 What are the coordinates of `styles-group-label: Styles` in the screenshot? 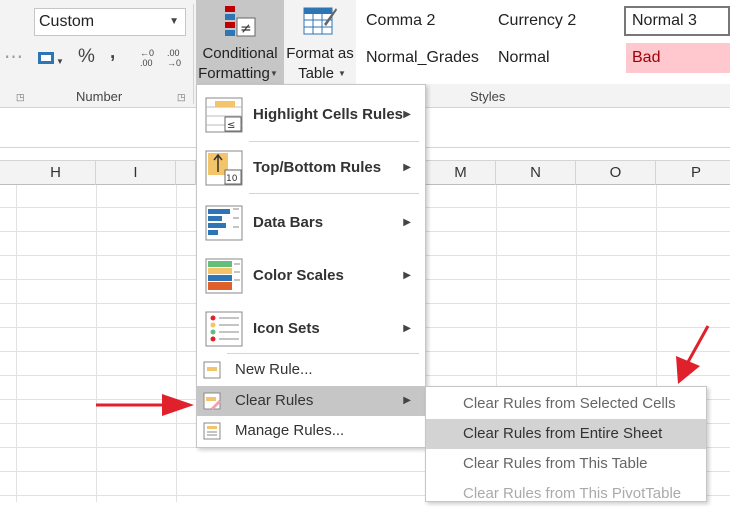 It's located at (488, 96).